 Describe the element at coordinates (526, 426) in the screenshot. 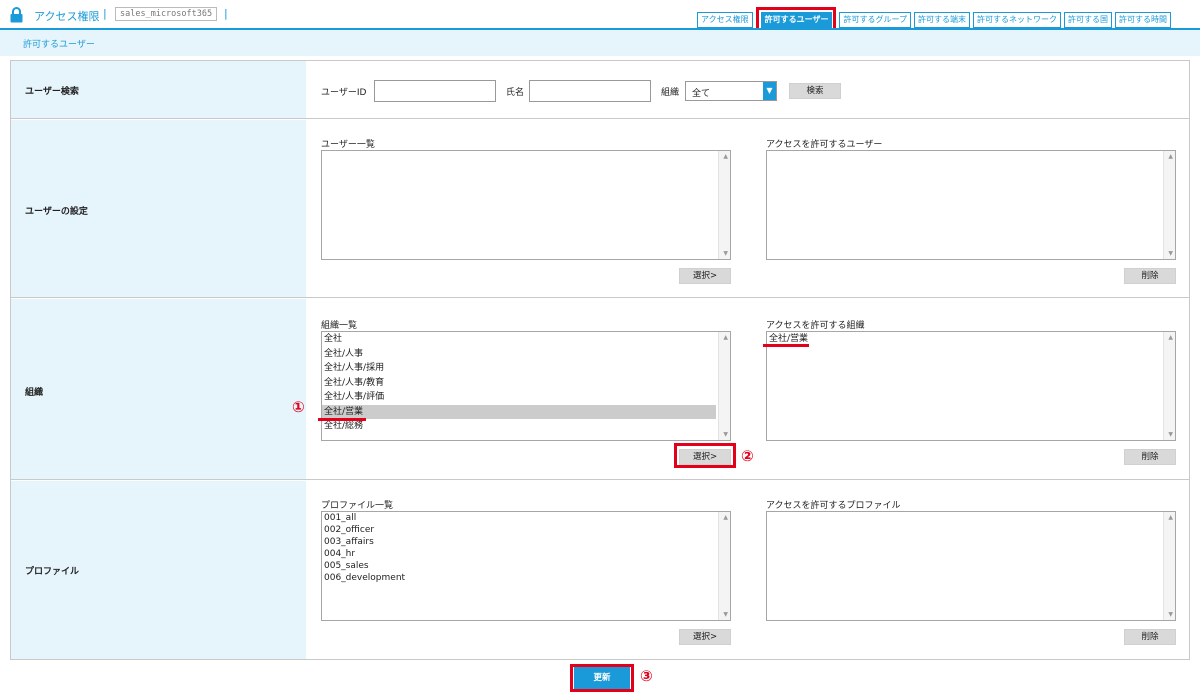

I see `org-option: 全社/総務` at that location.